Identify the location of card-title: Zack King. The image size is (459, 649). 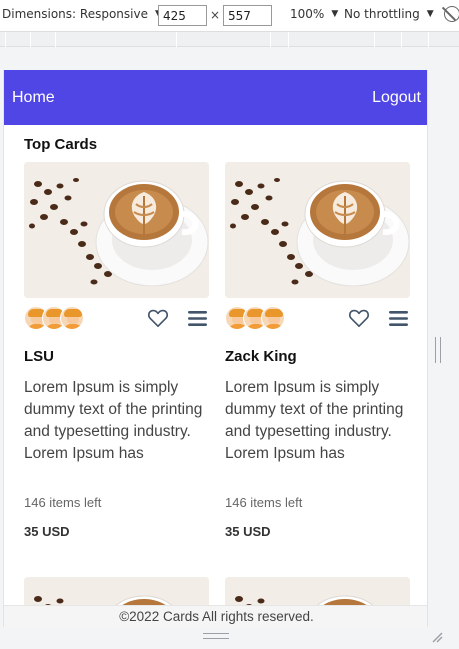
(261, 356).